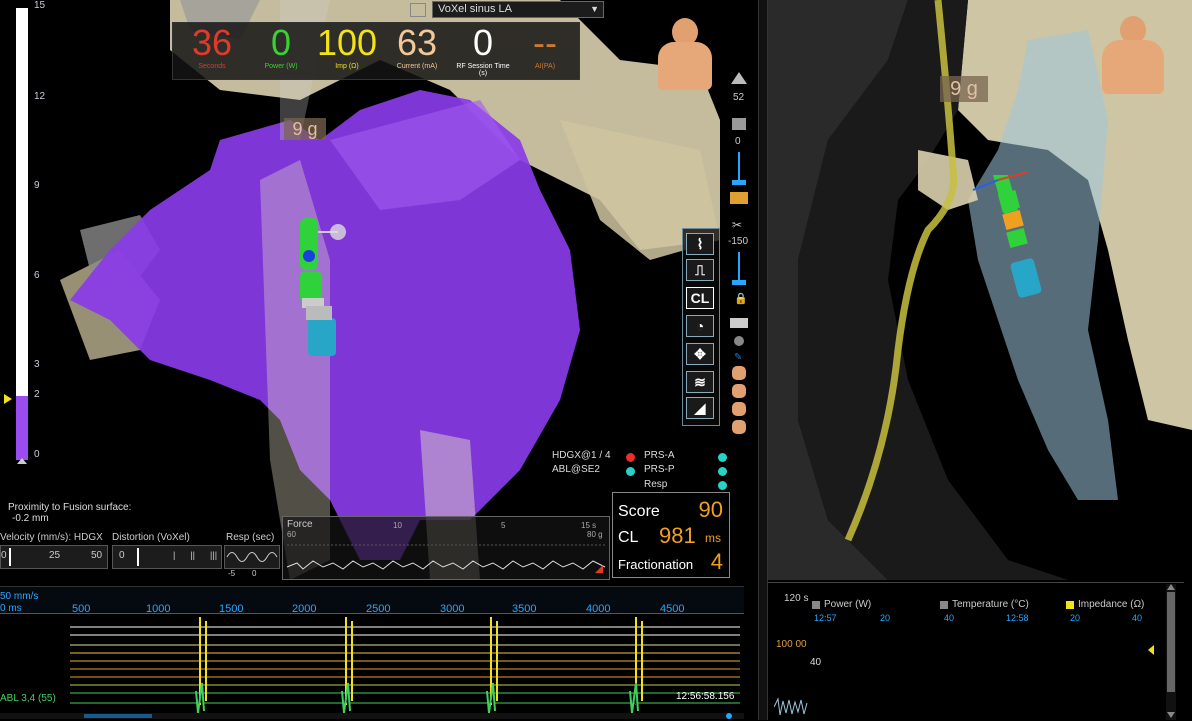 The image size is (1192, 721). Describe the element at coordinates (372, 716) in the screenshot. I see `ecg-scrollbar` at that location.